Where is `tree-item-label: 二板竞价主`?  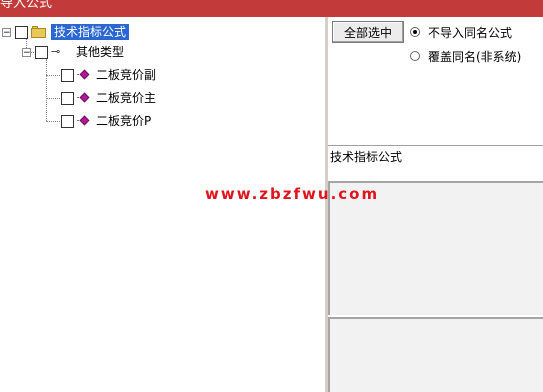
tree-item-label: 二板竞价主 is located at coordinates (126, 98).